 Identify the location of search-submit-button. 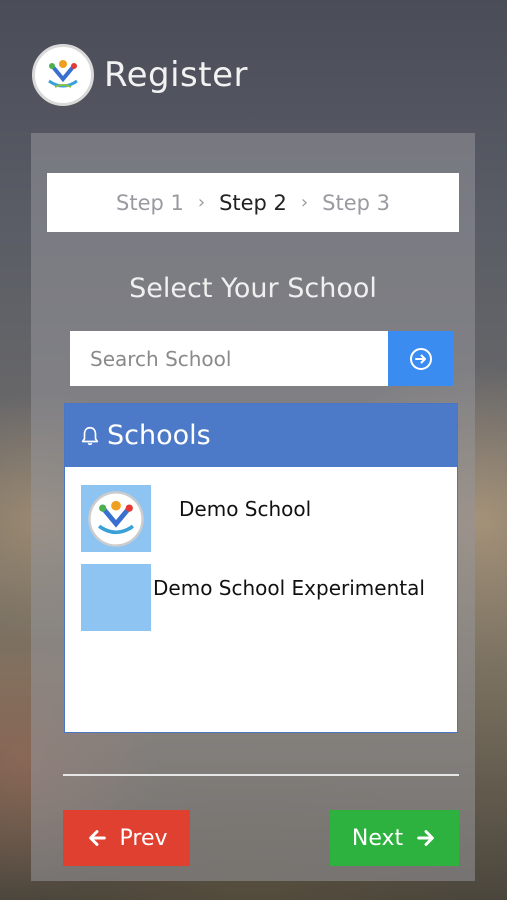
(420, 358).